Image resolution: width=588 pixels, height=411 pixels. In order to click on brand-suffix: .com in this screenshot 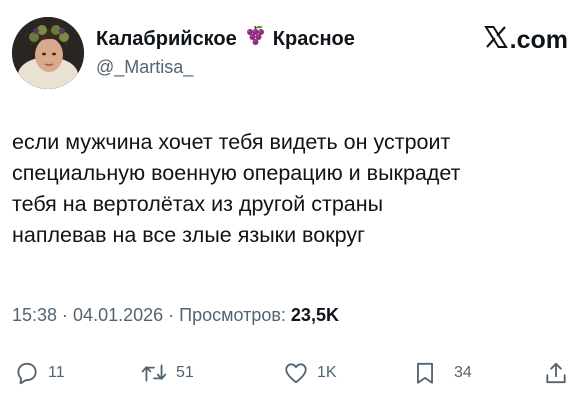, I will do `click(538, 39)`.